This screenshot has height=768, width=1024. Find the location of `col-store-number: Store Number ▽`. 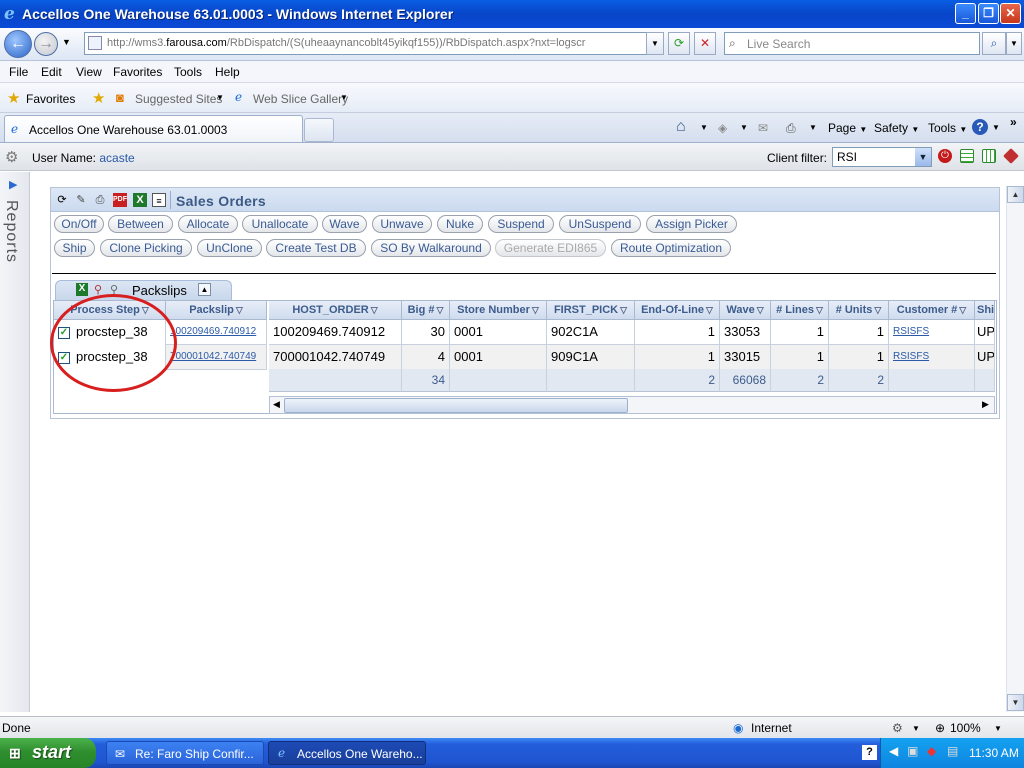

col-store-number: Store Number ▽ is located at coordinates (498, 310).